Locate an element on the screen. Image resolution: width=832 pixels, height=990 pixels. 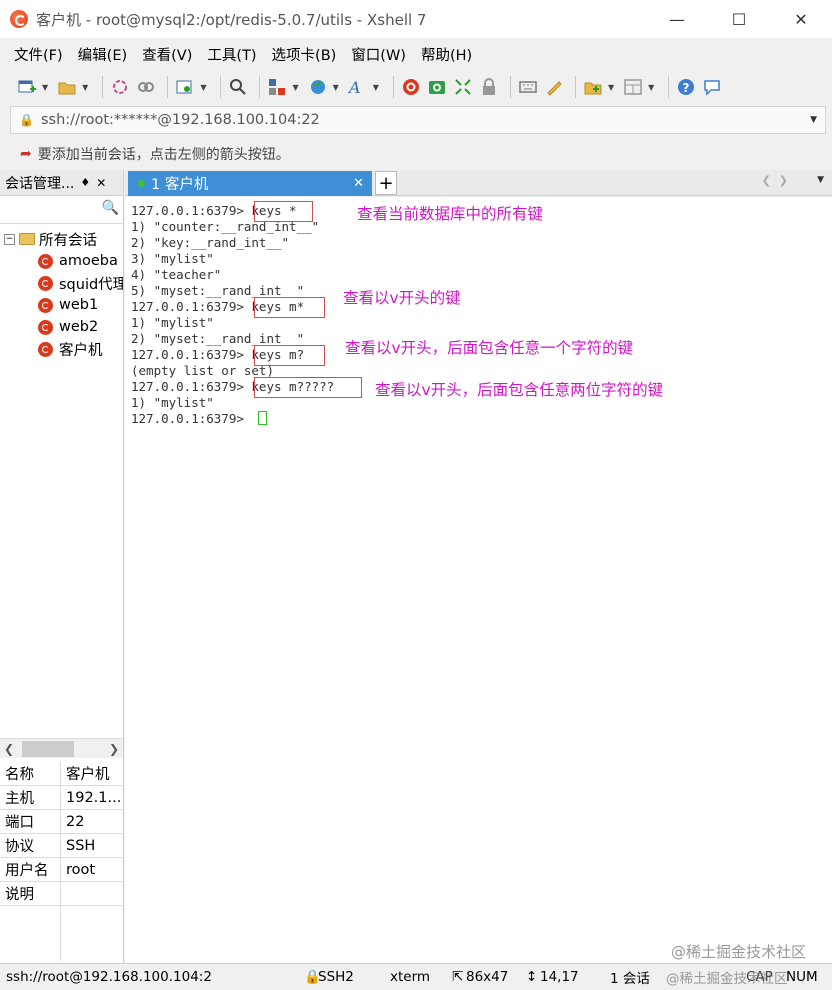
terminal-line: (empty list or set) is located at coordinates (202, 370).